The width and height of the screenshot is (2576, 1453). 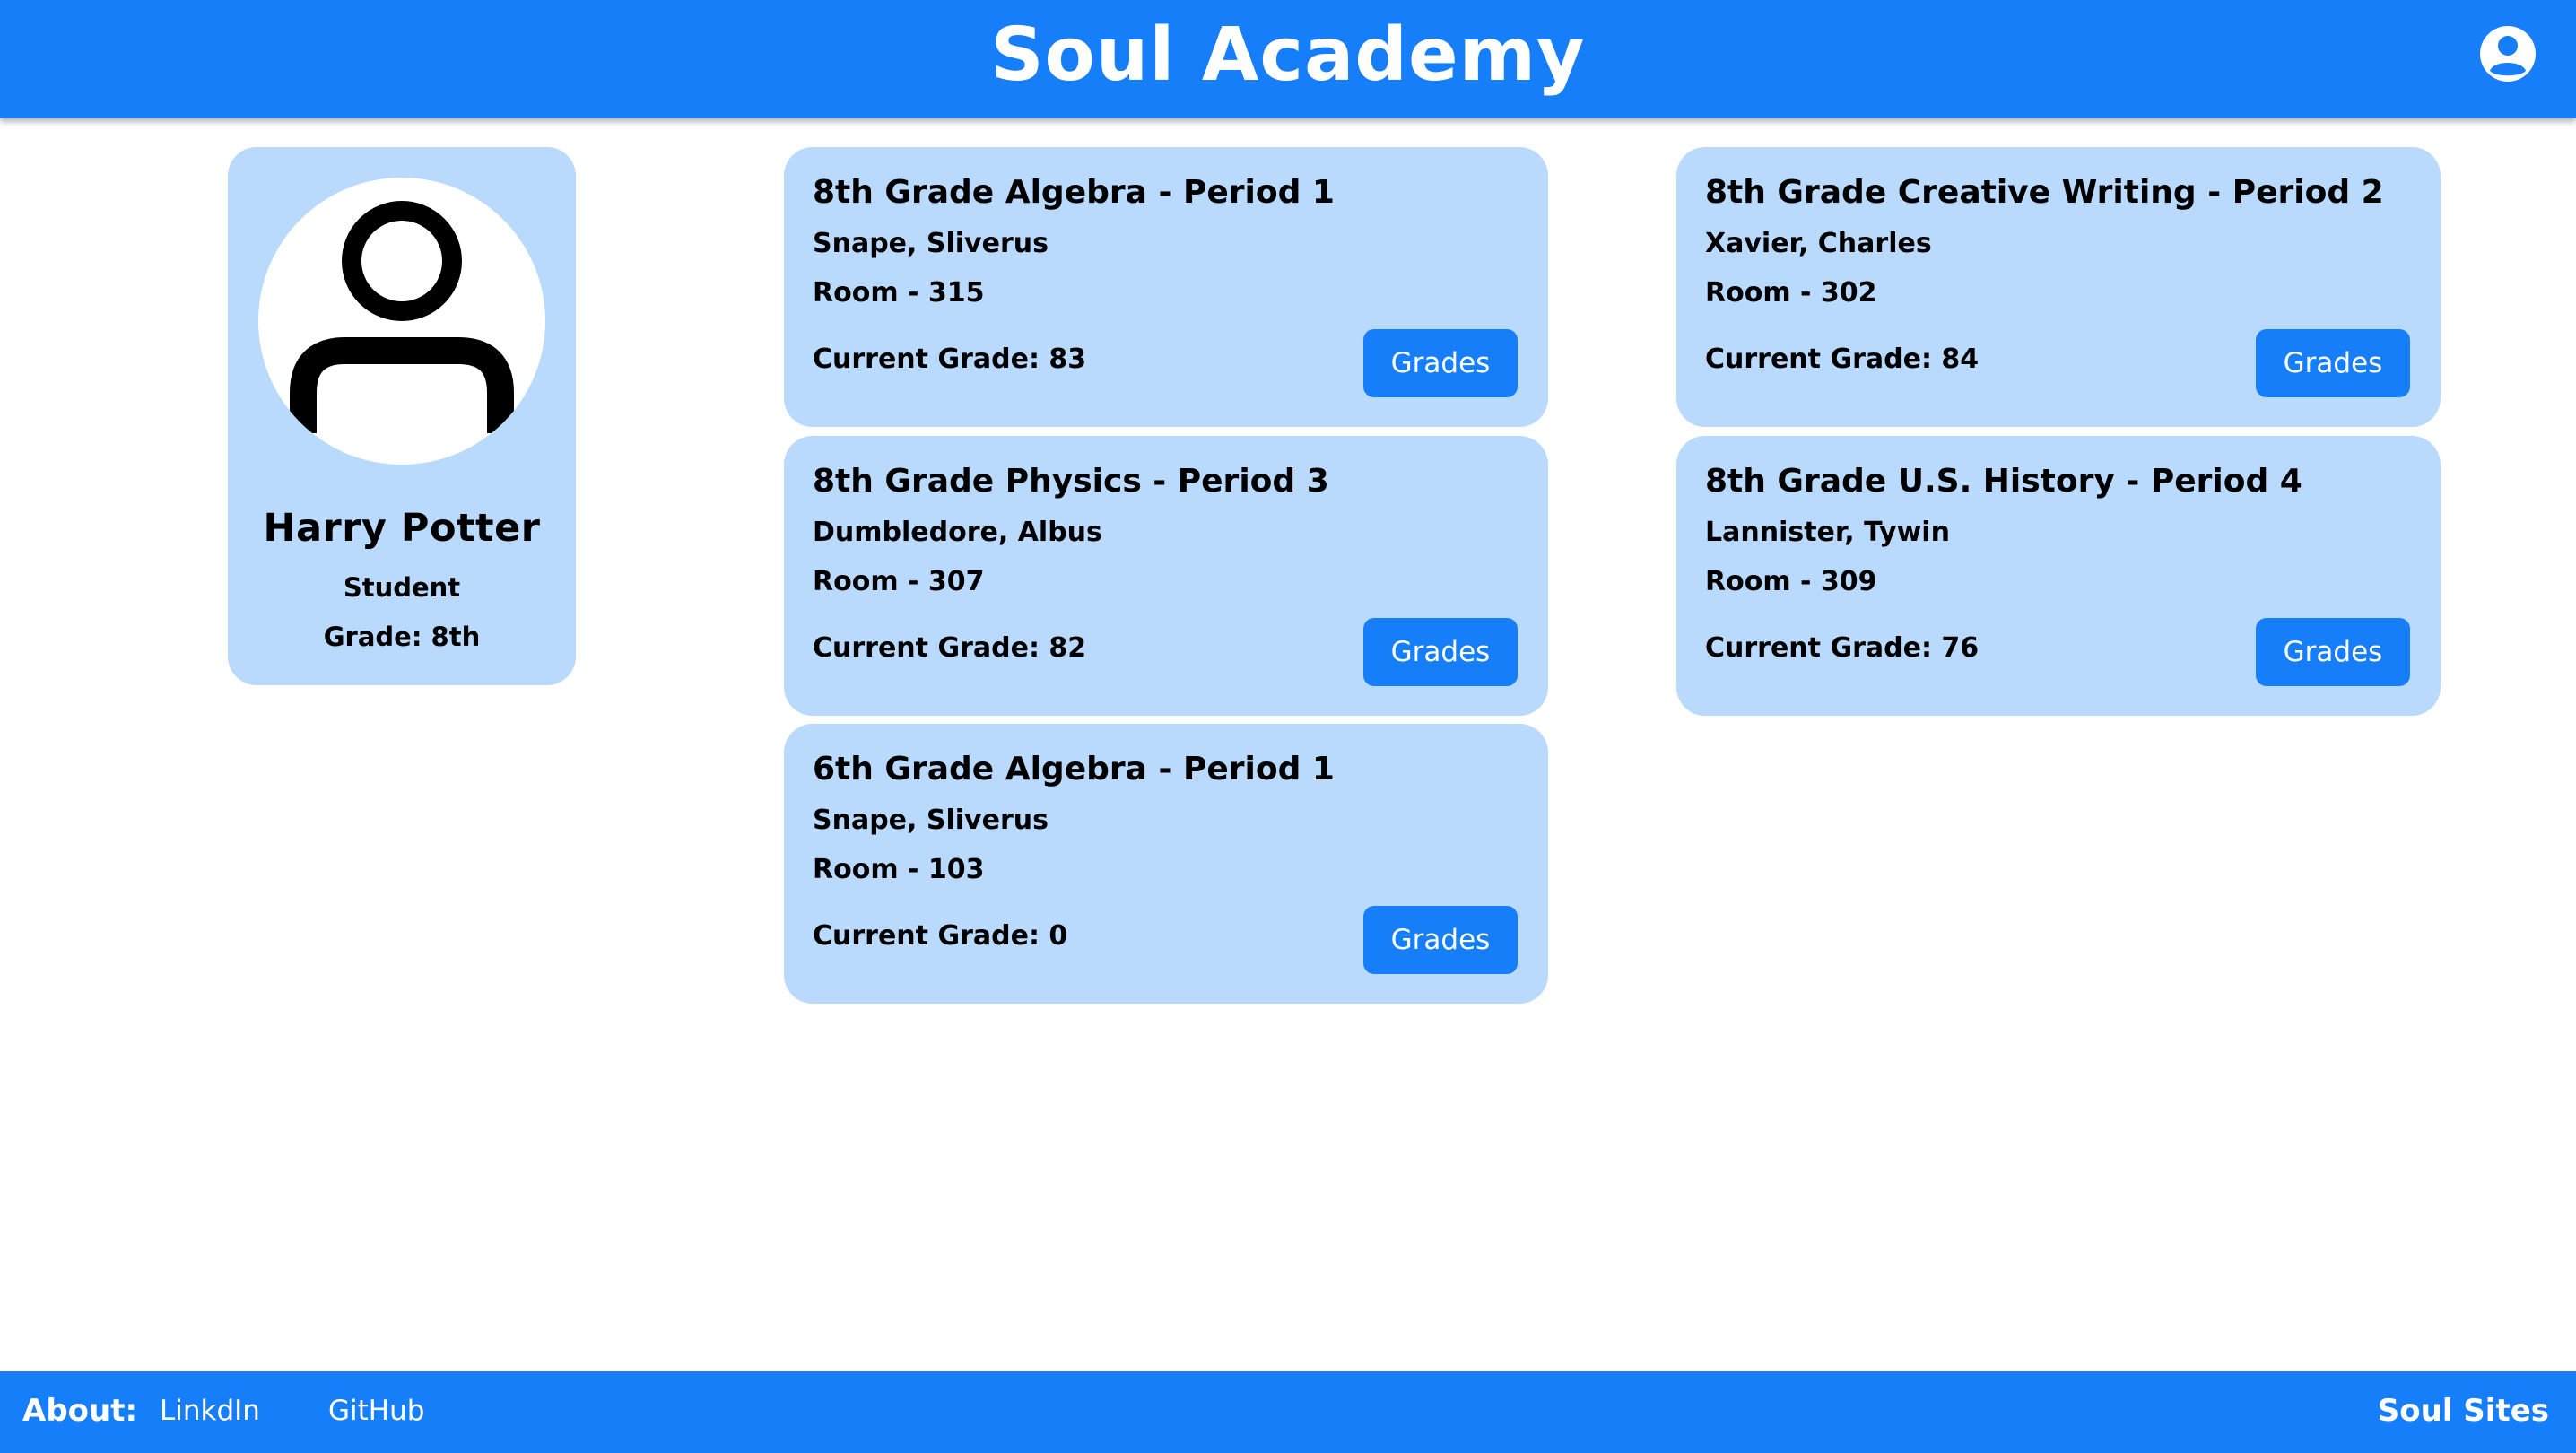 I want to click on about-label: About:, so click(x=80, y=1411).